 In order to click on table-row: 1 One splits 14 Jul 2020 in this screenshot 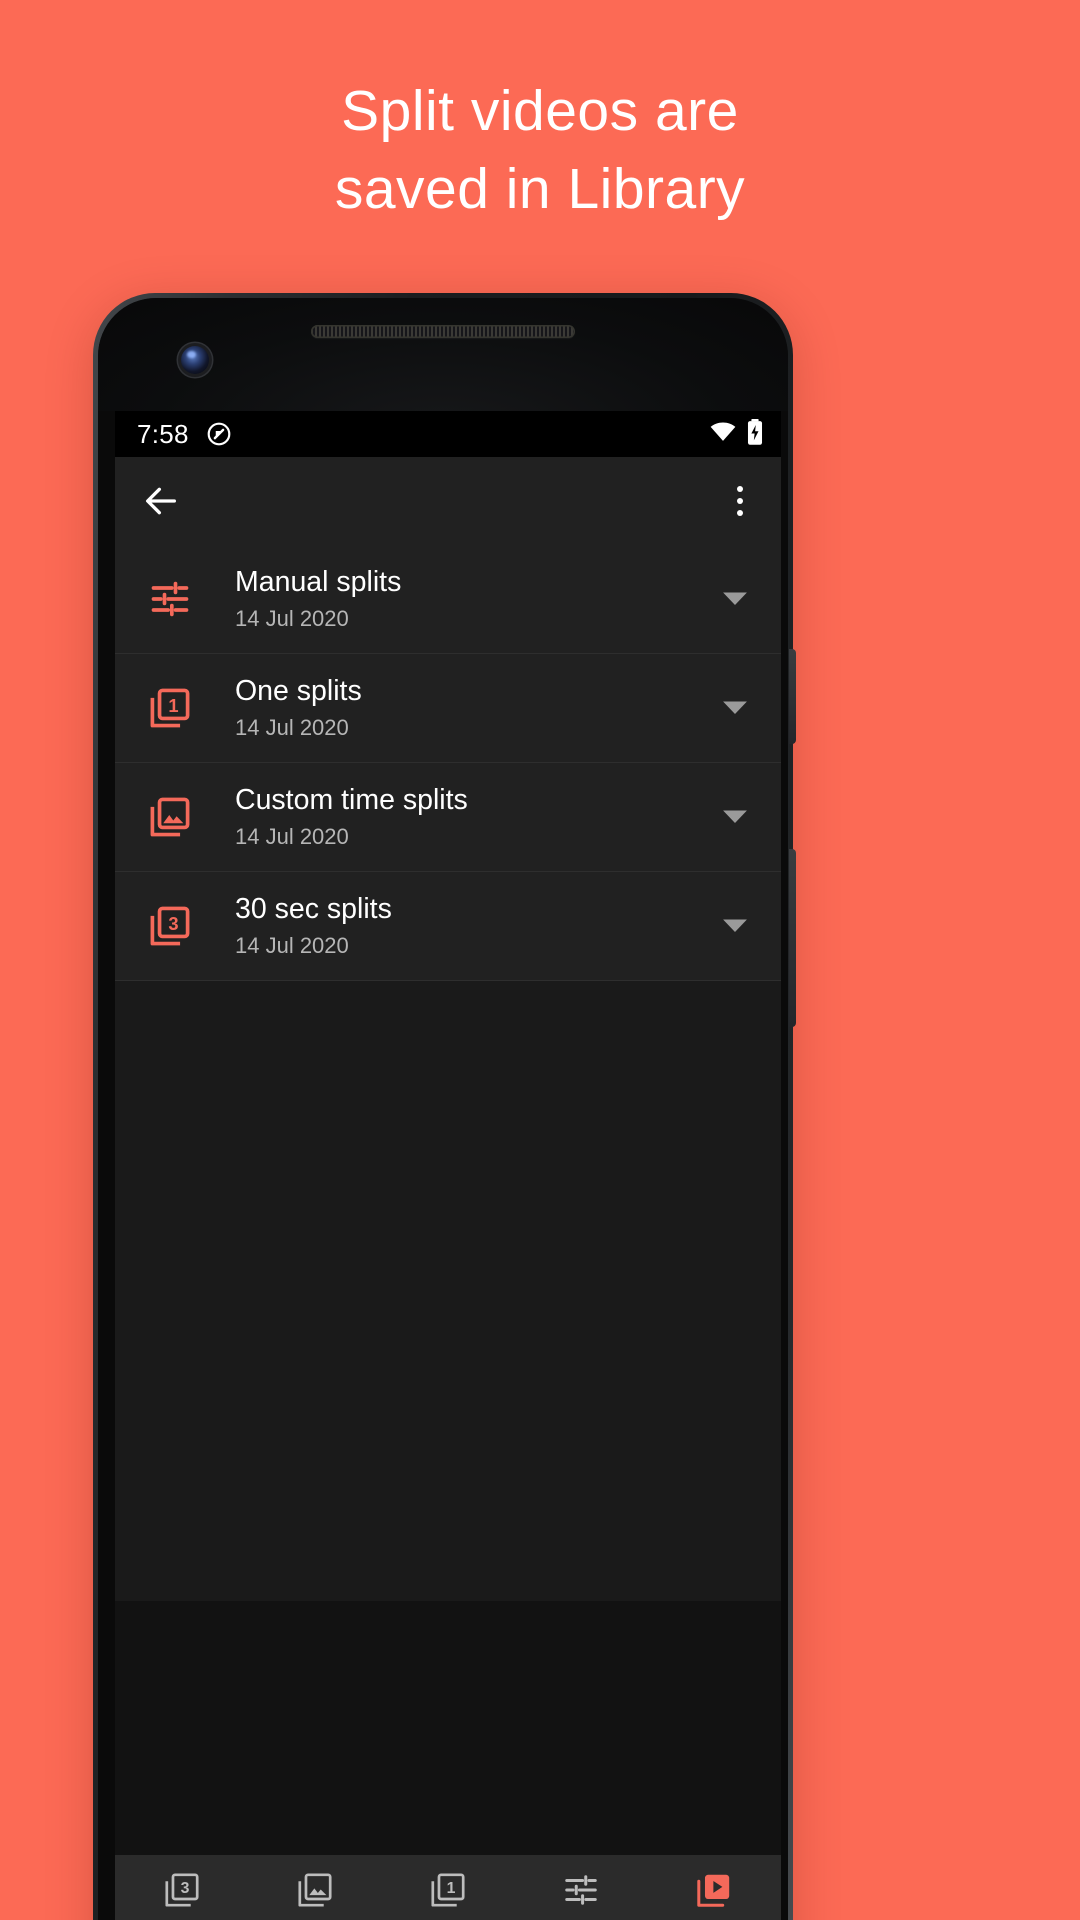, I will do `click(448, 708)`.